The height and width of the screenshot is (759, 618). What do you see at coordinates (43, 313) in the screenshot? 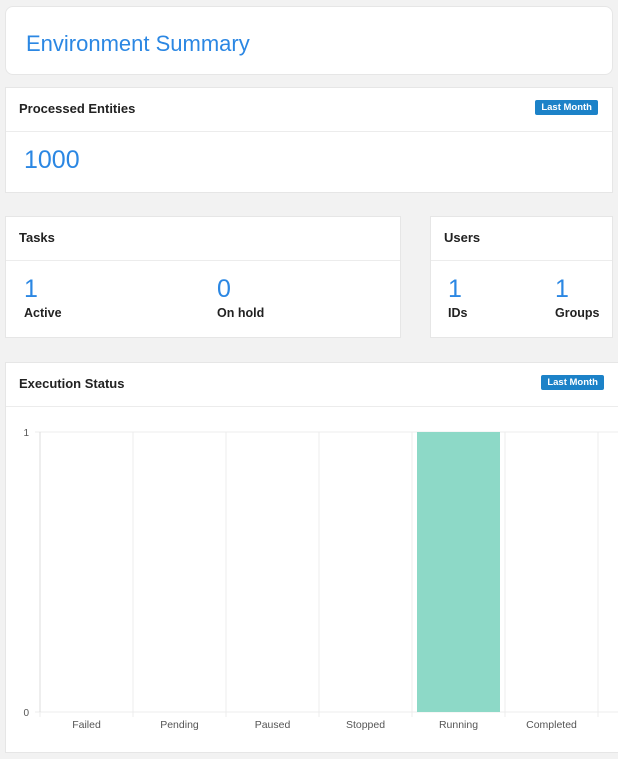
I see `tasks-active-label: Active` at bounding box center [43, 313].